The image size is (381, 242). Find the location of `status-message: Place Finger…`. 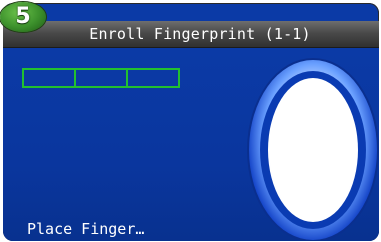

status-message: Place Finger… is located at coordinates (86, 229).